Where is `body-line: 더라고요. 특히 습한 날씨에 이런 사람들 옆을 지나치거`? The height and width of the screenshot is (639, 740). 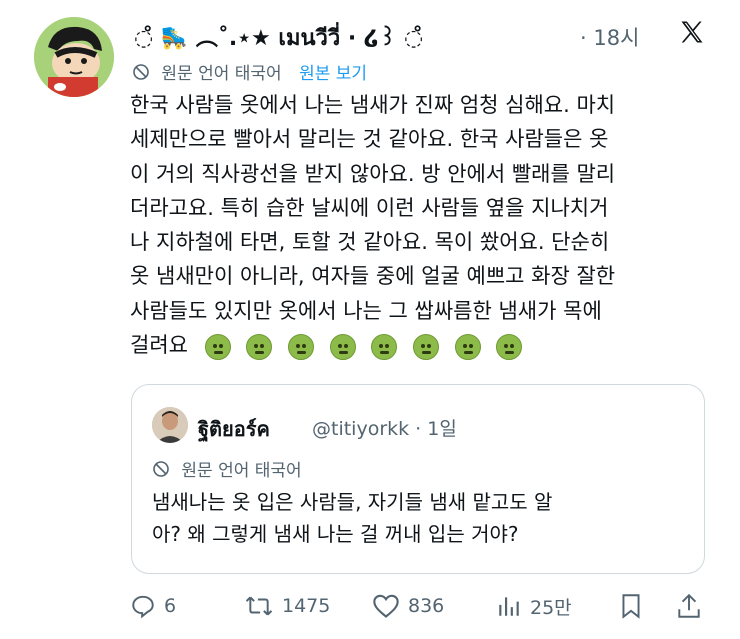 body-line: 더라고요. 특히 습한 날씨에 이런 사람들 옆을 지나치거 is located at coordinates (369, 207).